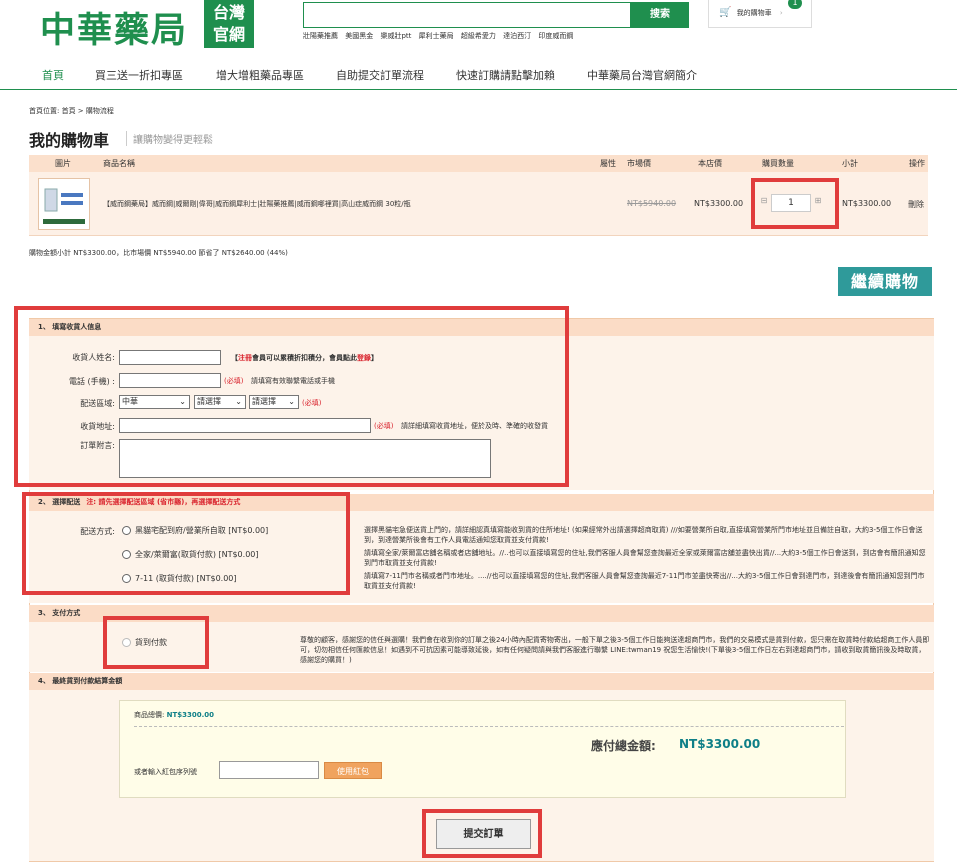  Describe the element at coordinates (260, 75) in the screenshot. I see `nav-enlarge: 增大增粗藥品專區` at that location.